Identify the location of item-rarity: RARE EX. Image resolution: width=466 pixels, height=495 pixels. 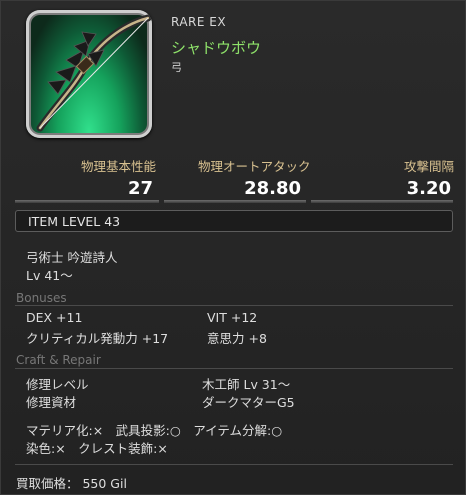
(199, 22).